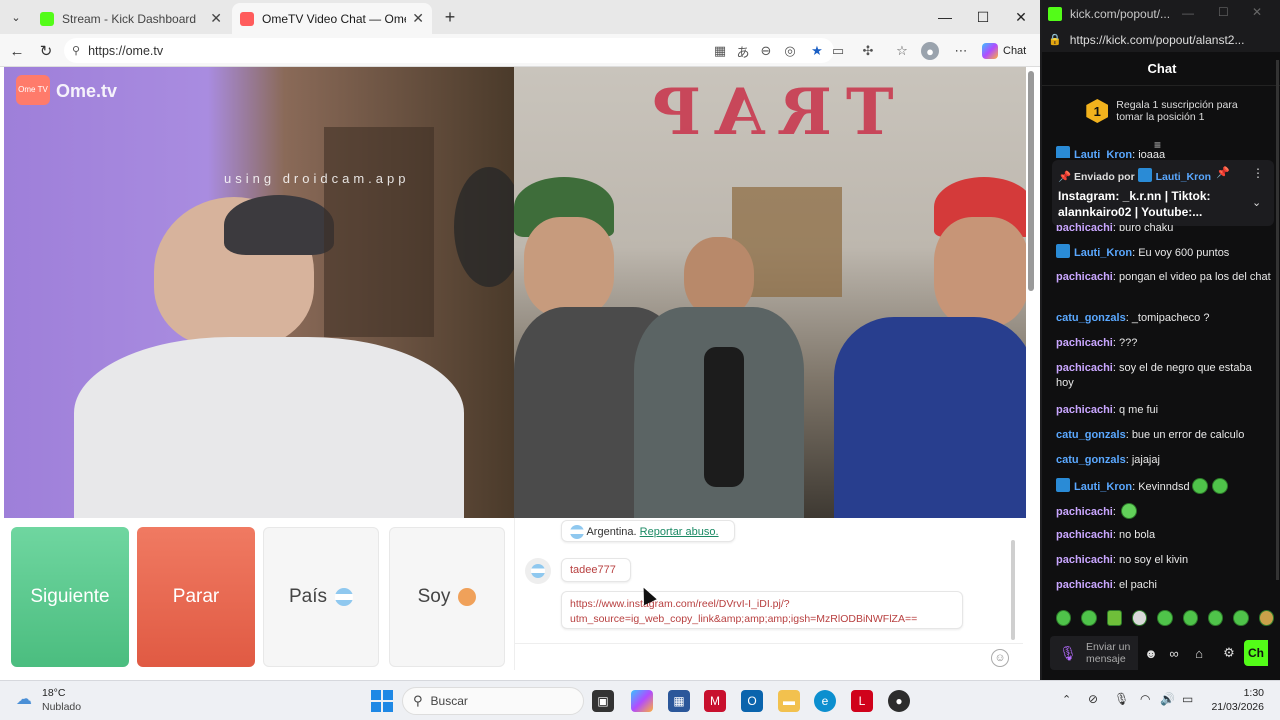 The image size is (1280, 720). What do you see at coordinates (47, 18) in the screenshot?
I see `kick-favicon-icon` at bounding box center [47, 18].